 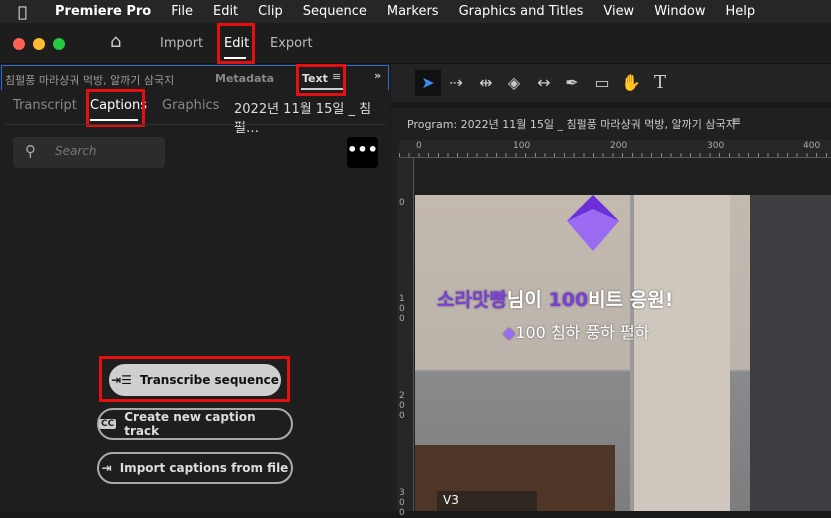 What do you see at coordinates (115, 41) in the screenshot?
I see `home-icon: ⌂` at bounding box center [115, 41].